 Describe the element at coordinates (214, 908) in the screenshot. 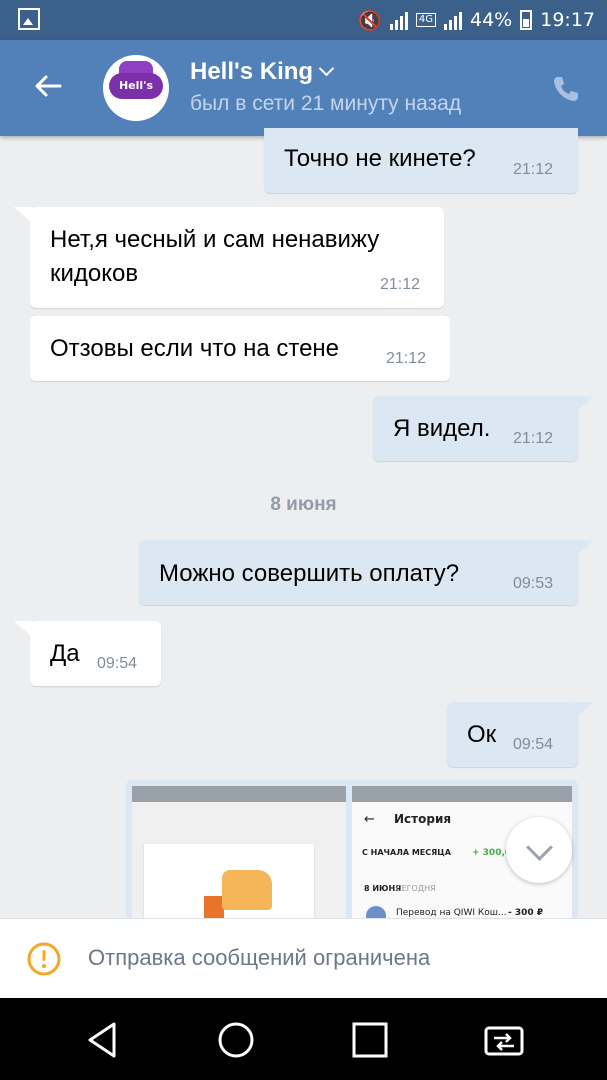

I see `thumb-cuff` at that location.